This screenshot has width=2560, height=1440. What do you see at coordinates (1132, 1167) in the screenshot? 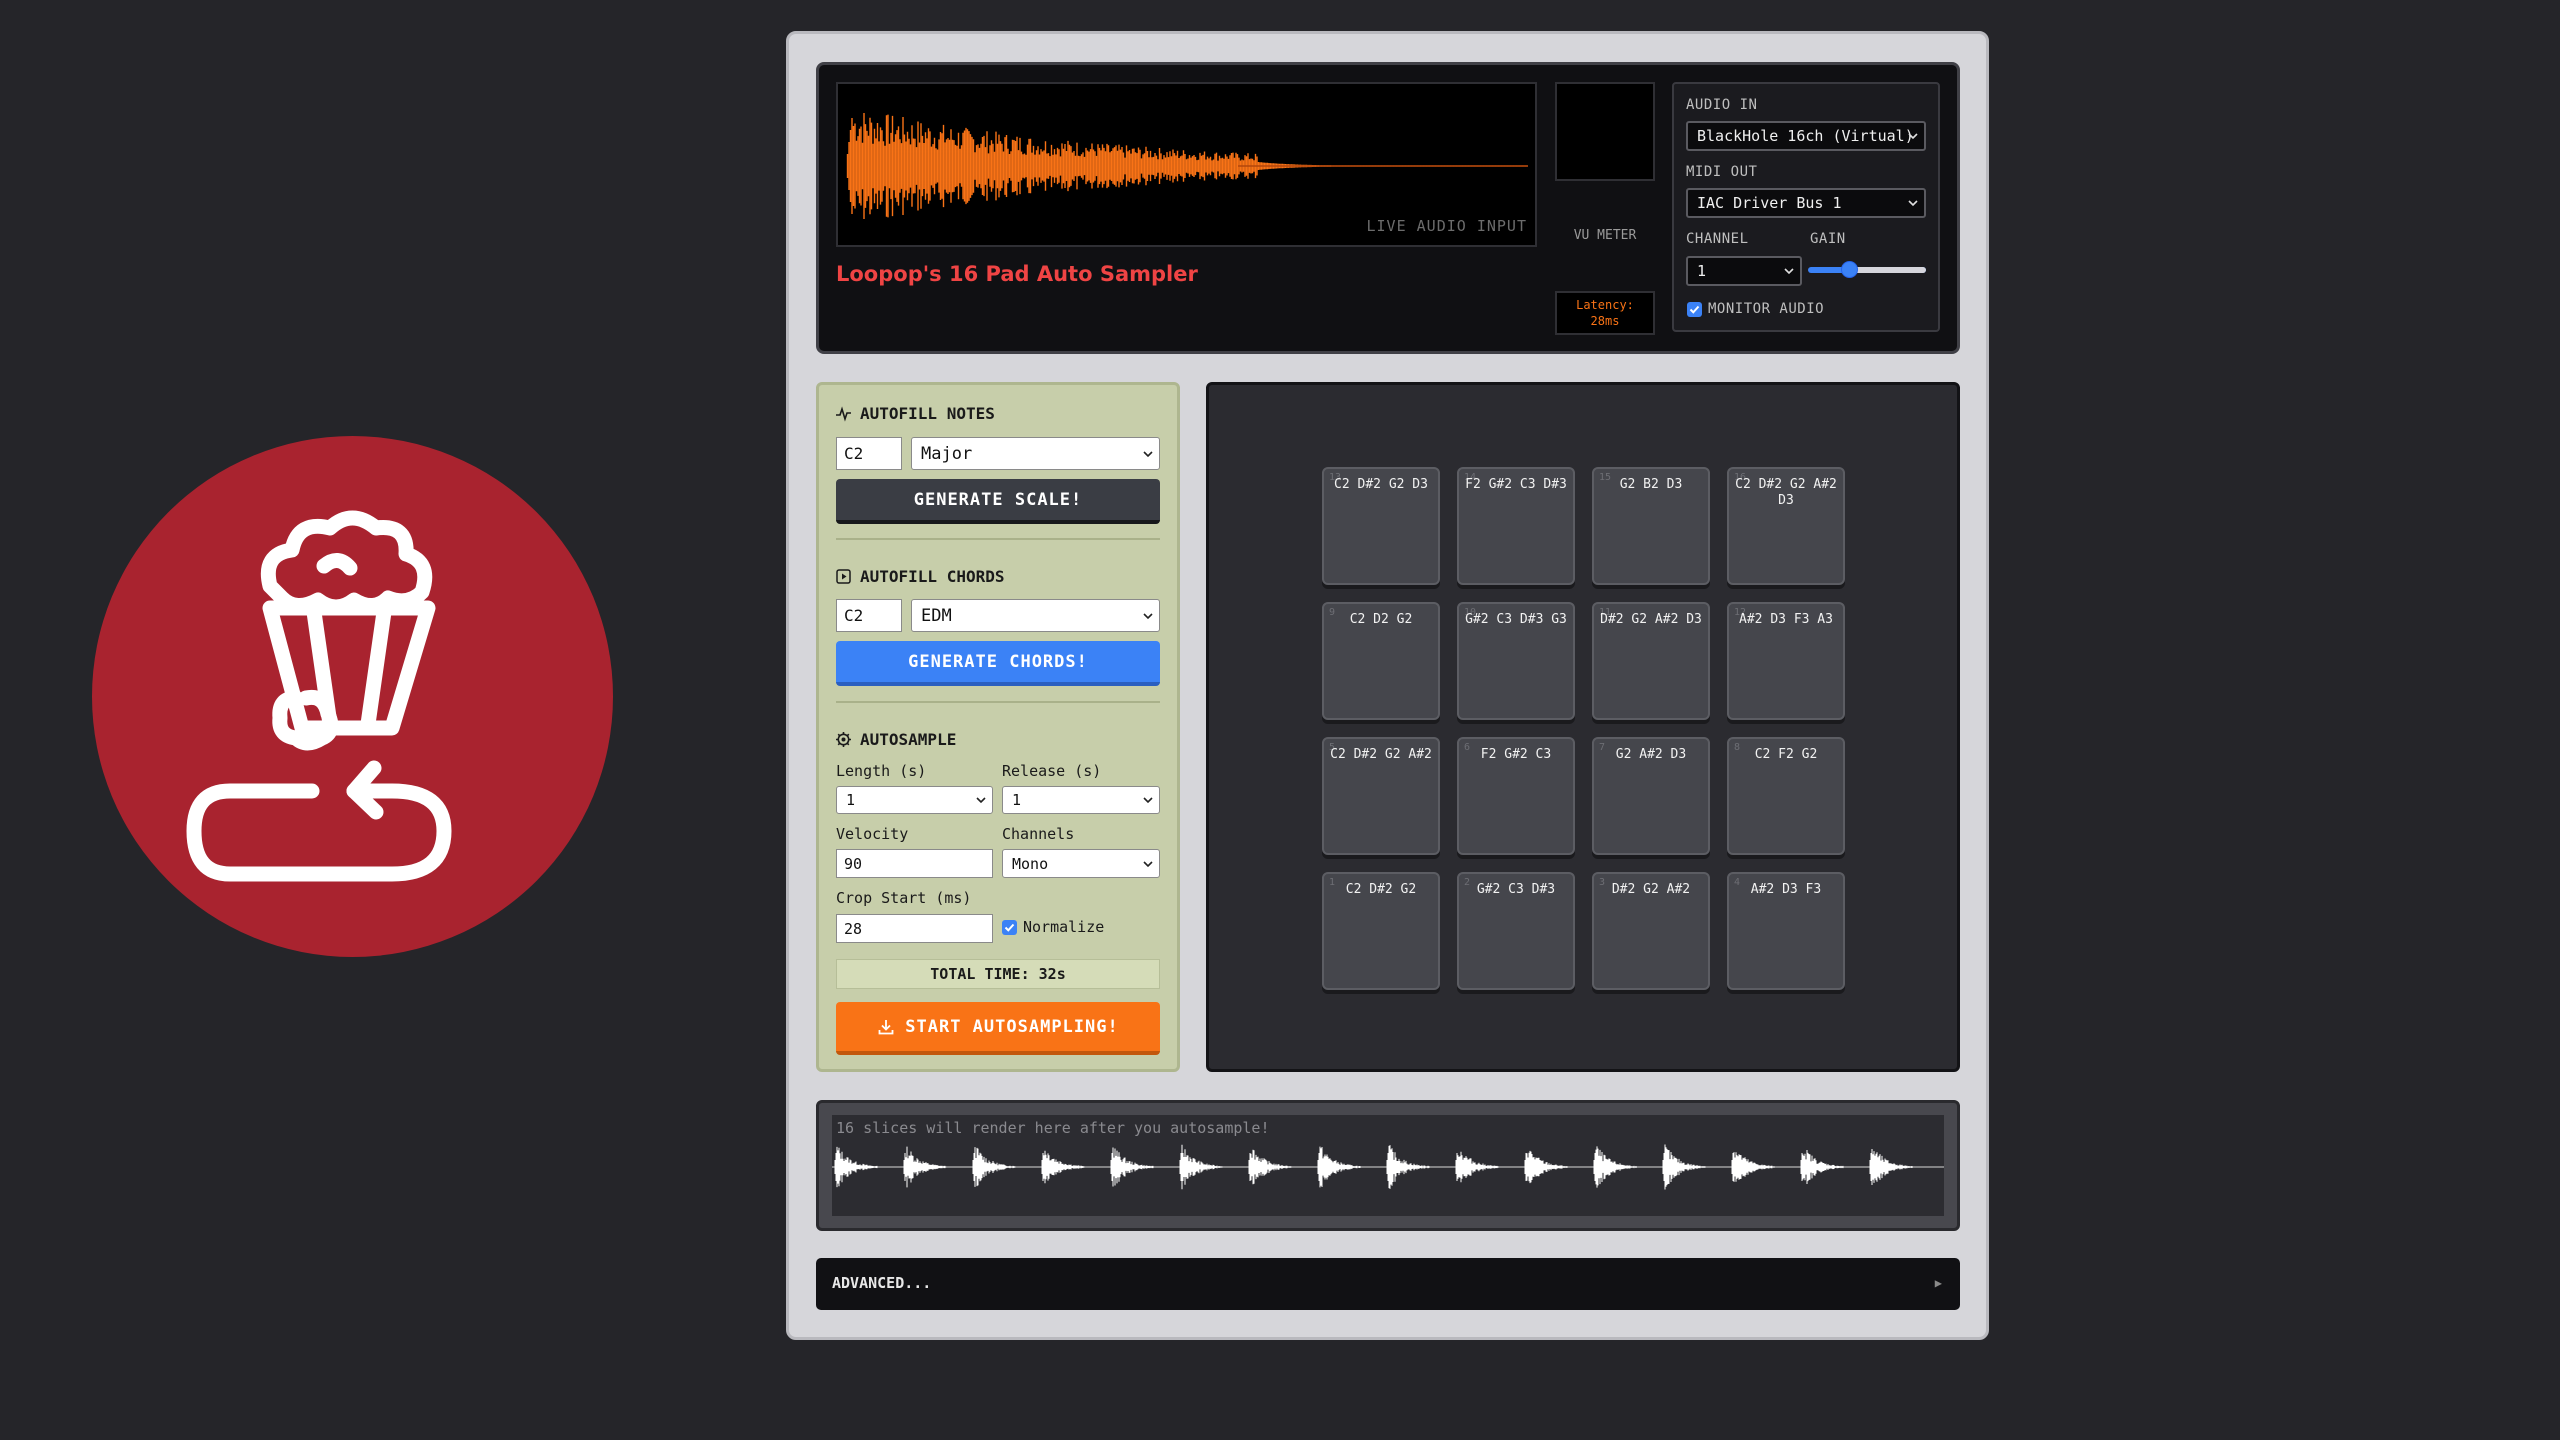
I see `slice-5-waveform` at bounding box center [1132, 1167].